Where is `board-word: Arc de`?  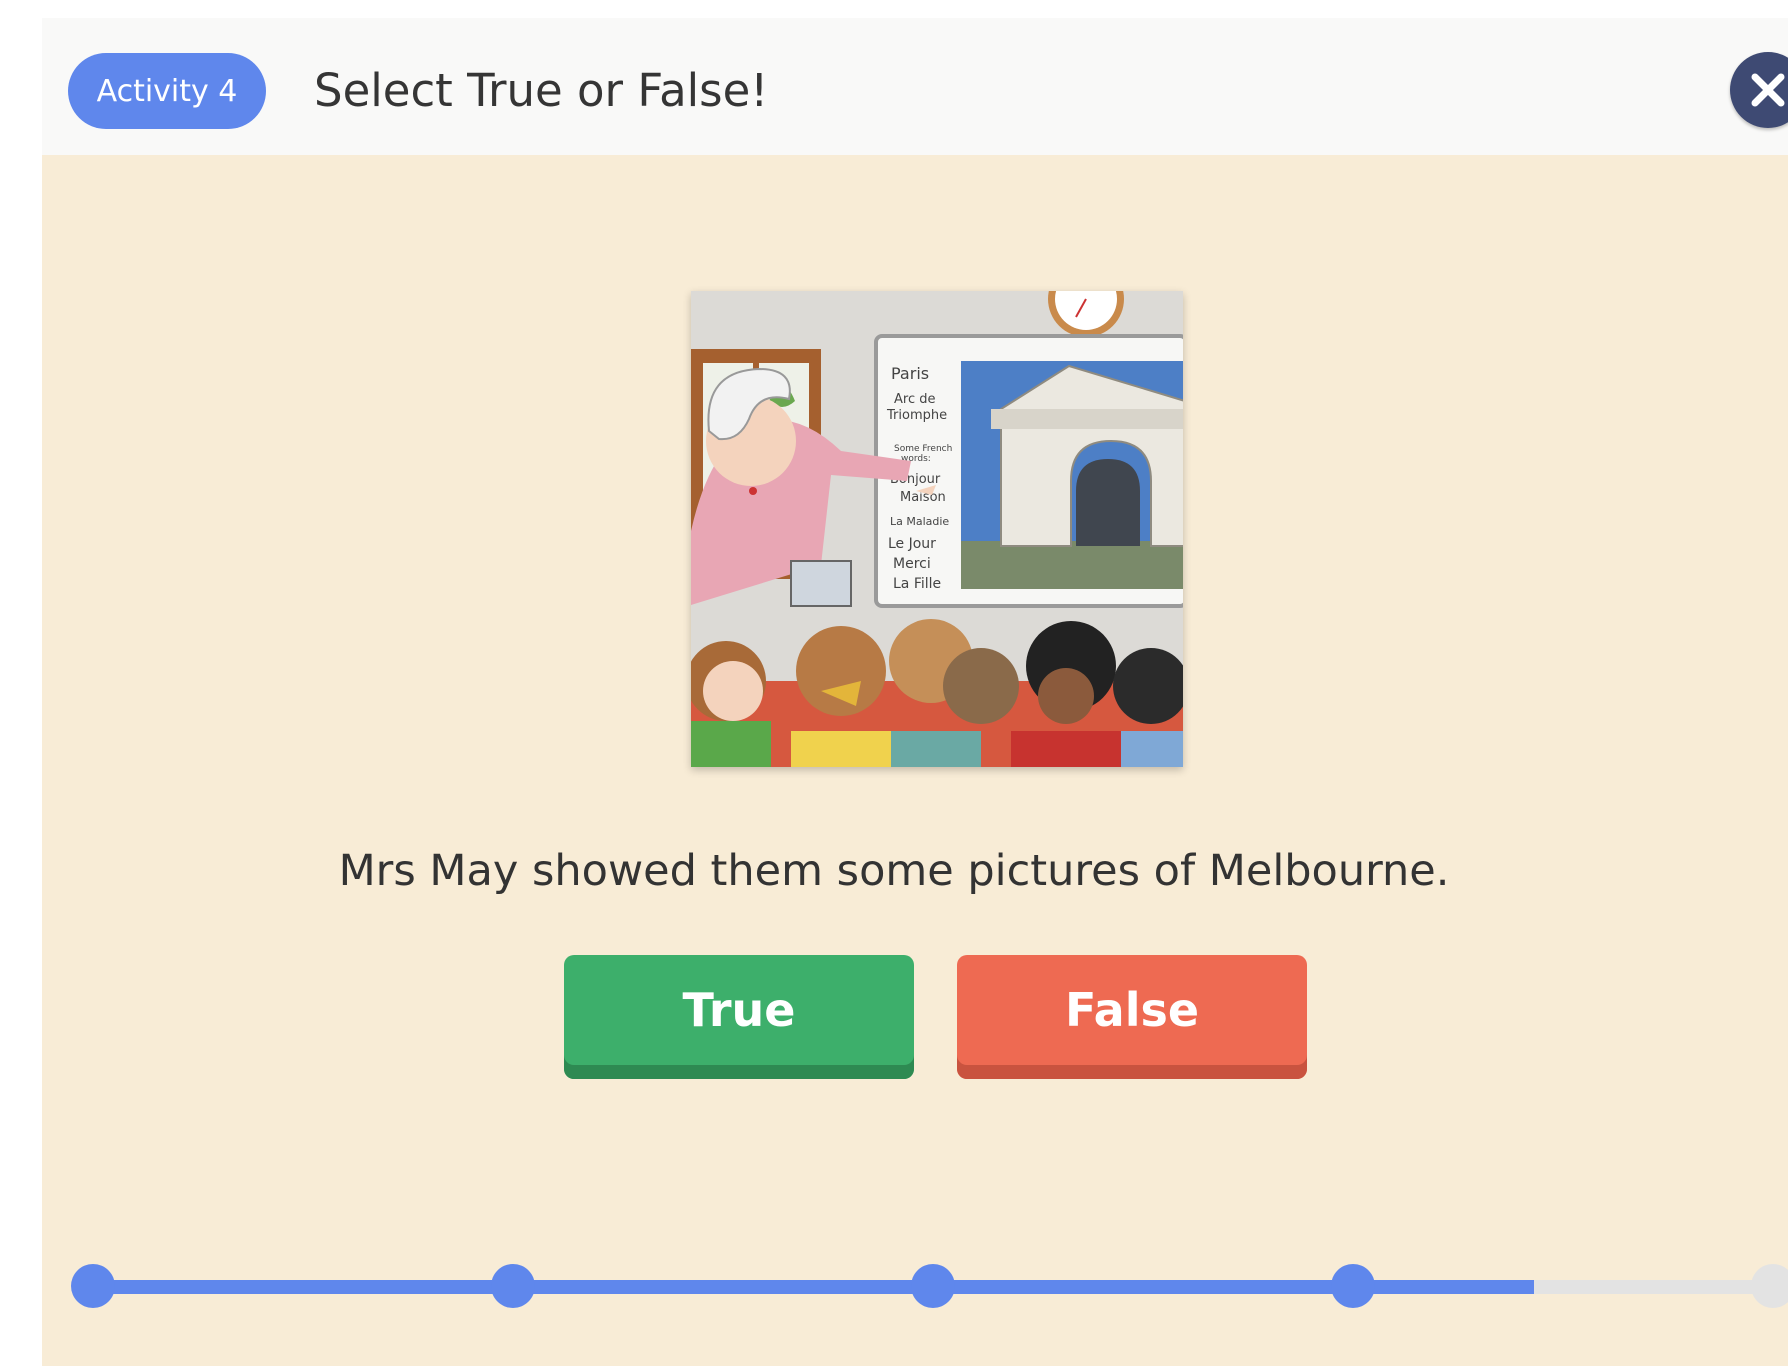
board-word: Arc de is located at coordinates (914, 399).